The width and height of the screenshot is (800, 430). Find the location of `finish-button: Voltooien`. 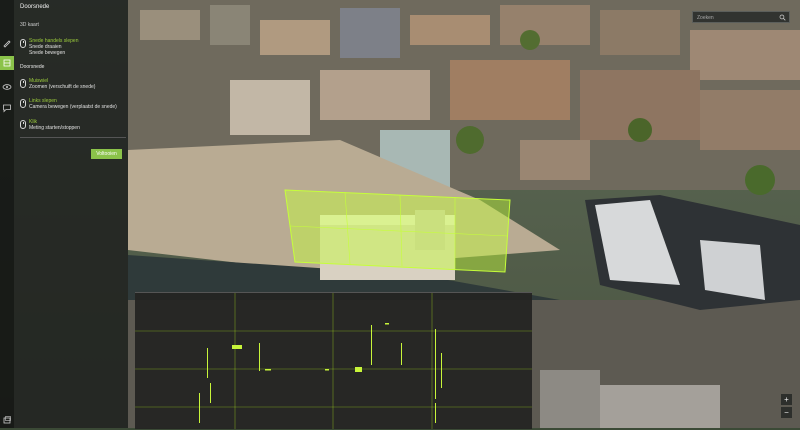

finish-button: Voltooien is located at coordinates (106, 154).